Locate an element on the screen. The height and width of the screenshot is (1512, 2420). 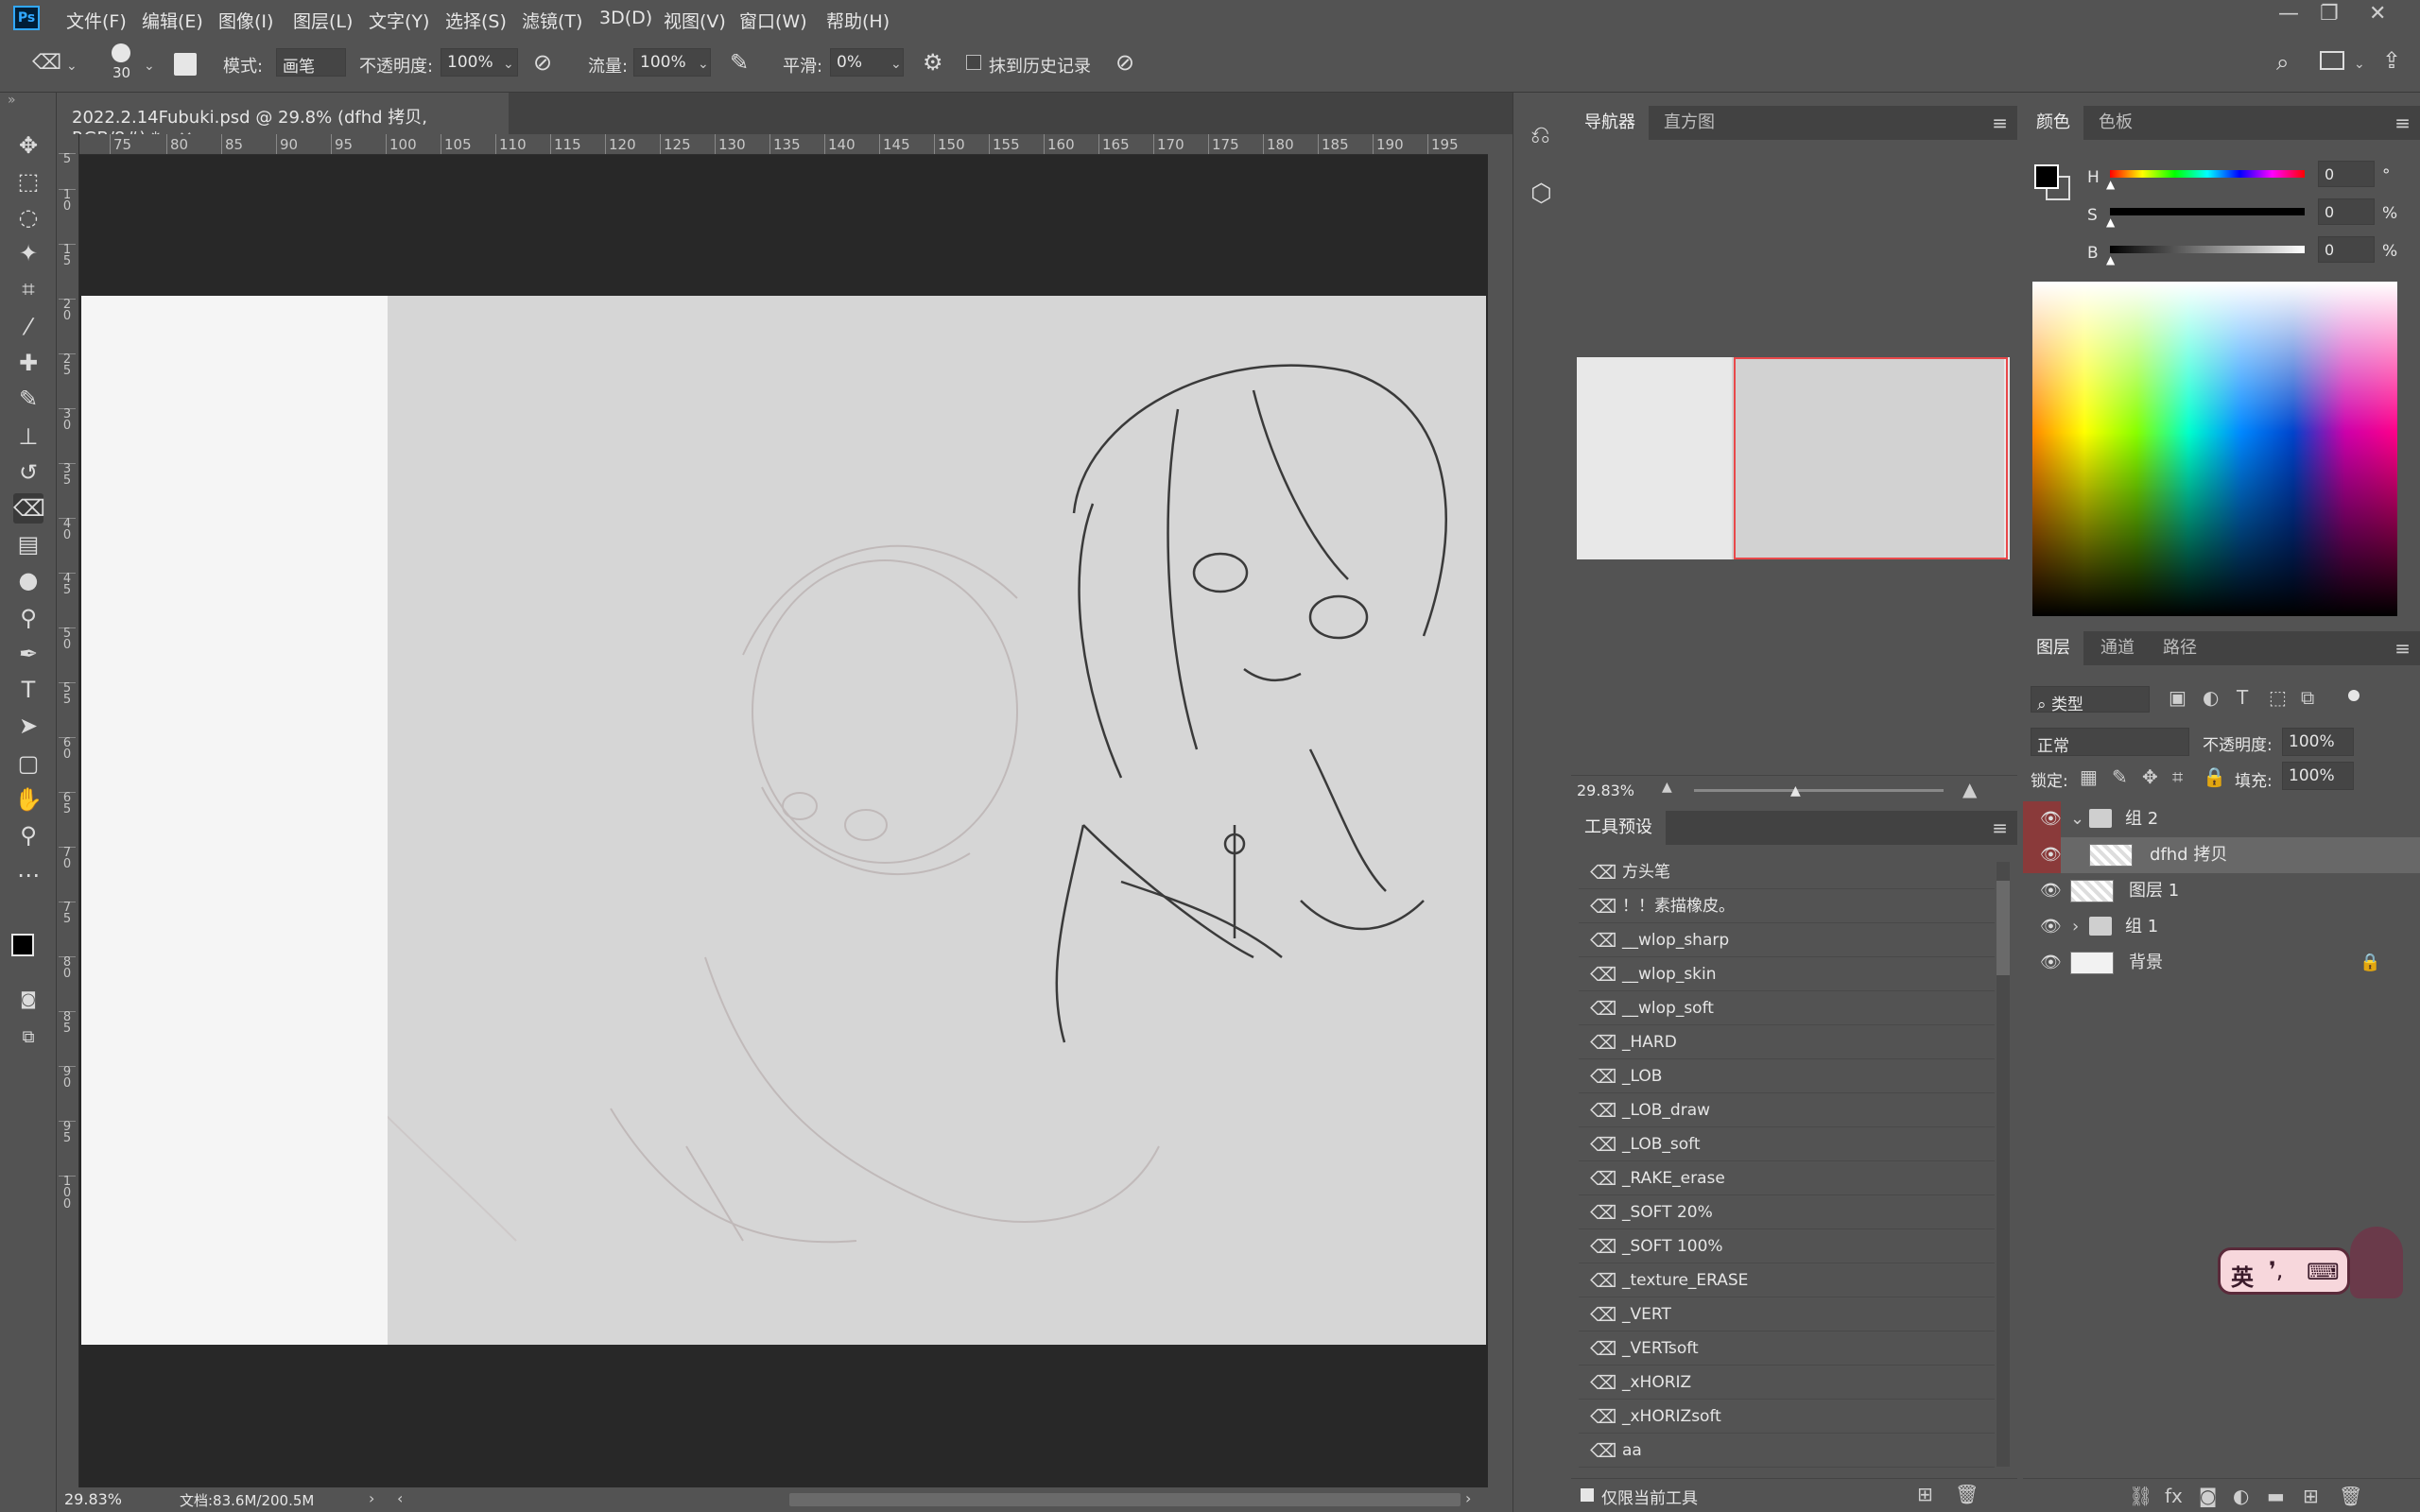
eraser-tool-icon: ⌫ is located at coordinates (29, 508).